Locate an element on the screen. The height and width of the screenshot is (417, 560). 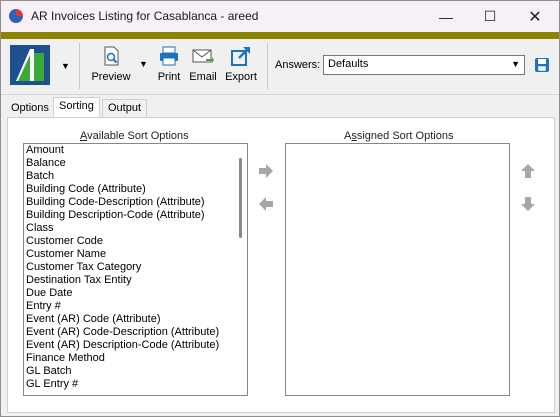
assigned-sort-options-label: Assigned Sort Options is located at coordinates (399, 136).